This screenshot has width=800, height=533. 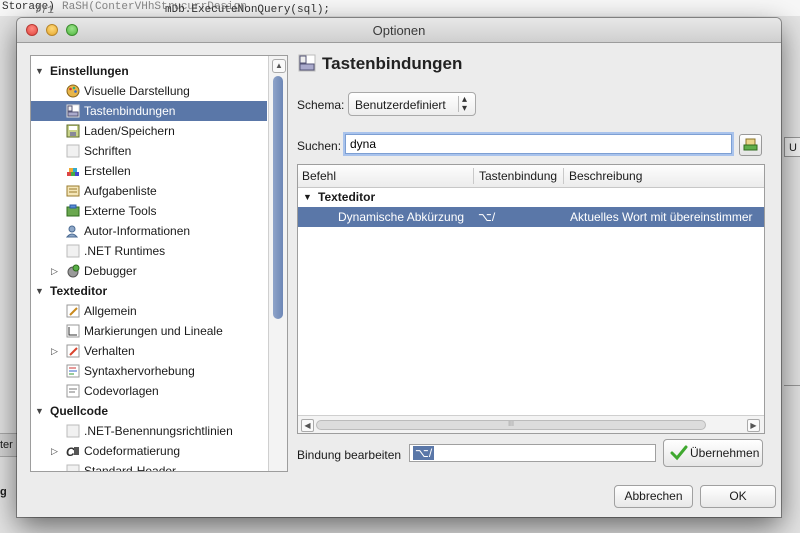 What do you see at coordinates (73, 391) in the screenshot?
I see `template-icon` at bounding box center [73, 391].